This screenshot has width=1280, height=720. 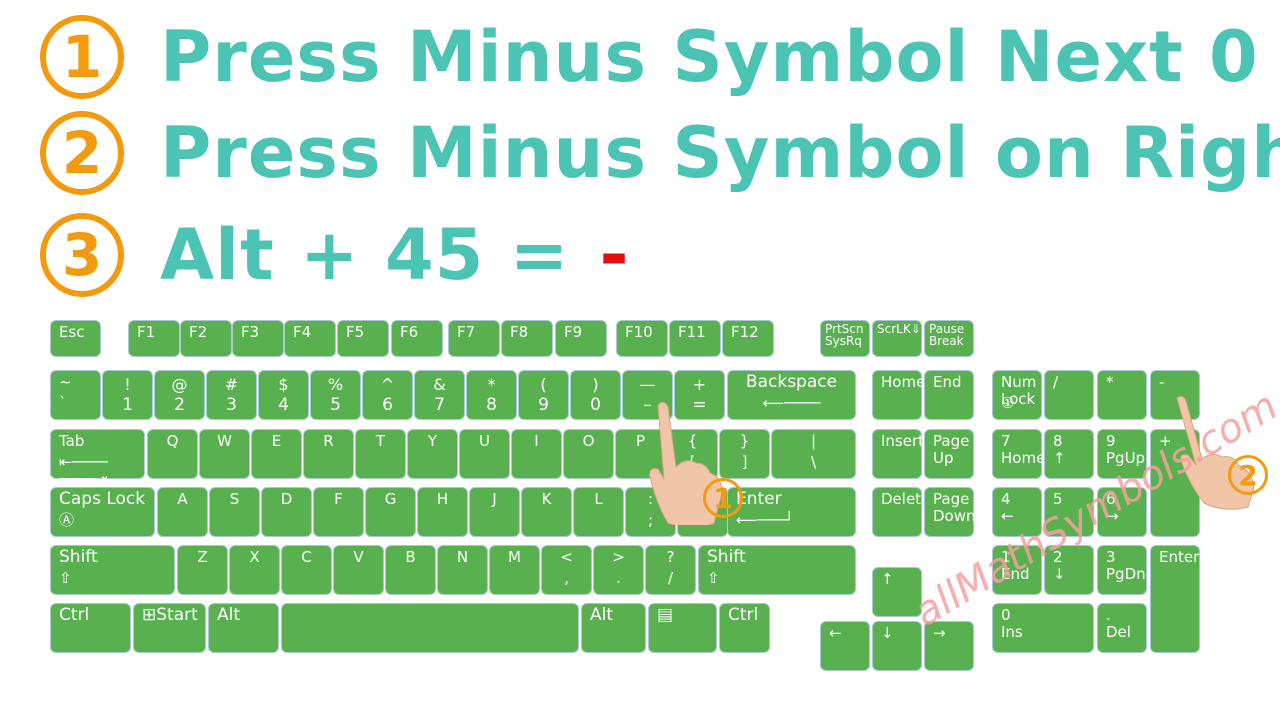 What do you see at coordinates (224, 454) in the screenshot?
I see `key-w: W` at bounding box center [224, 454].